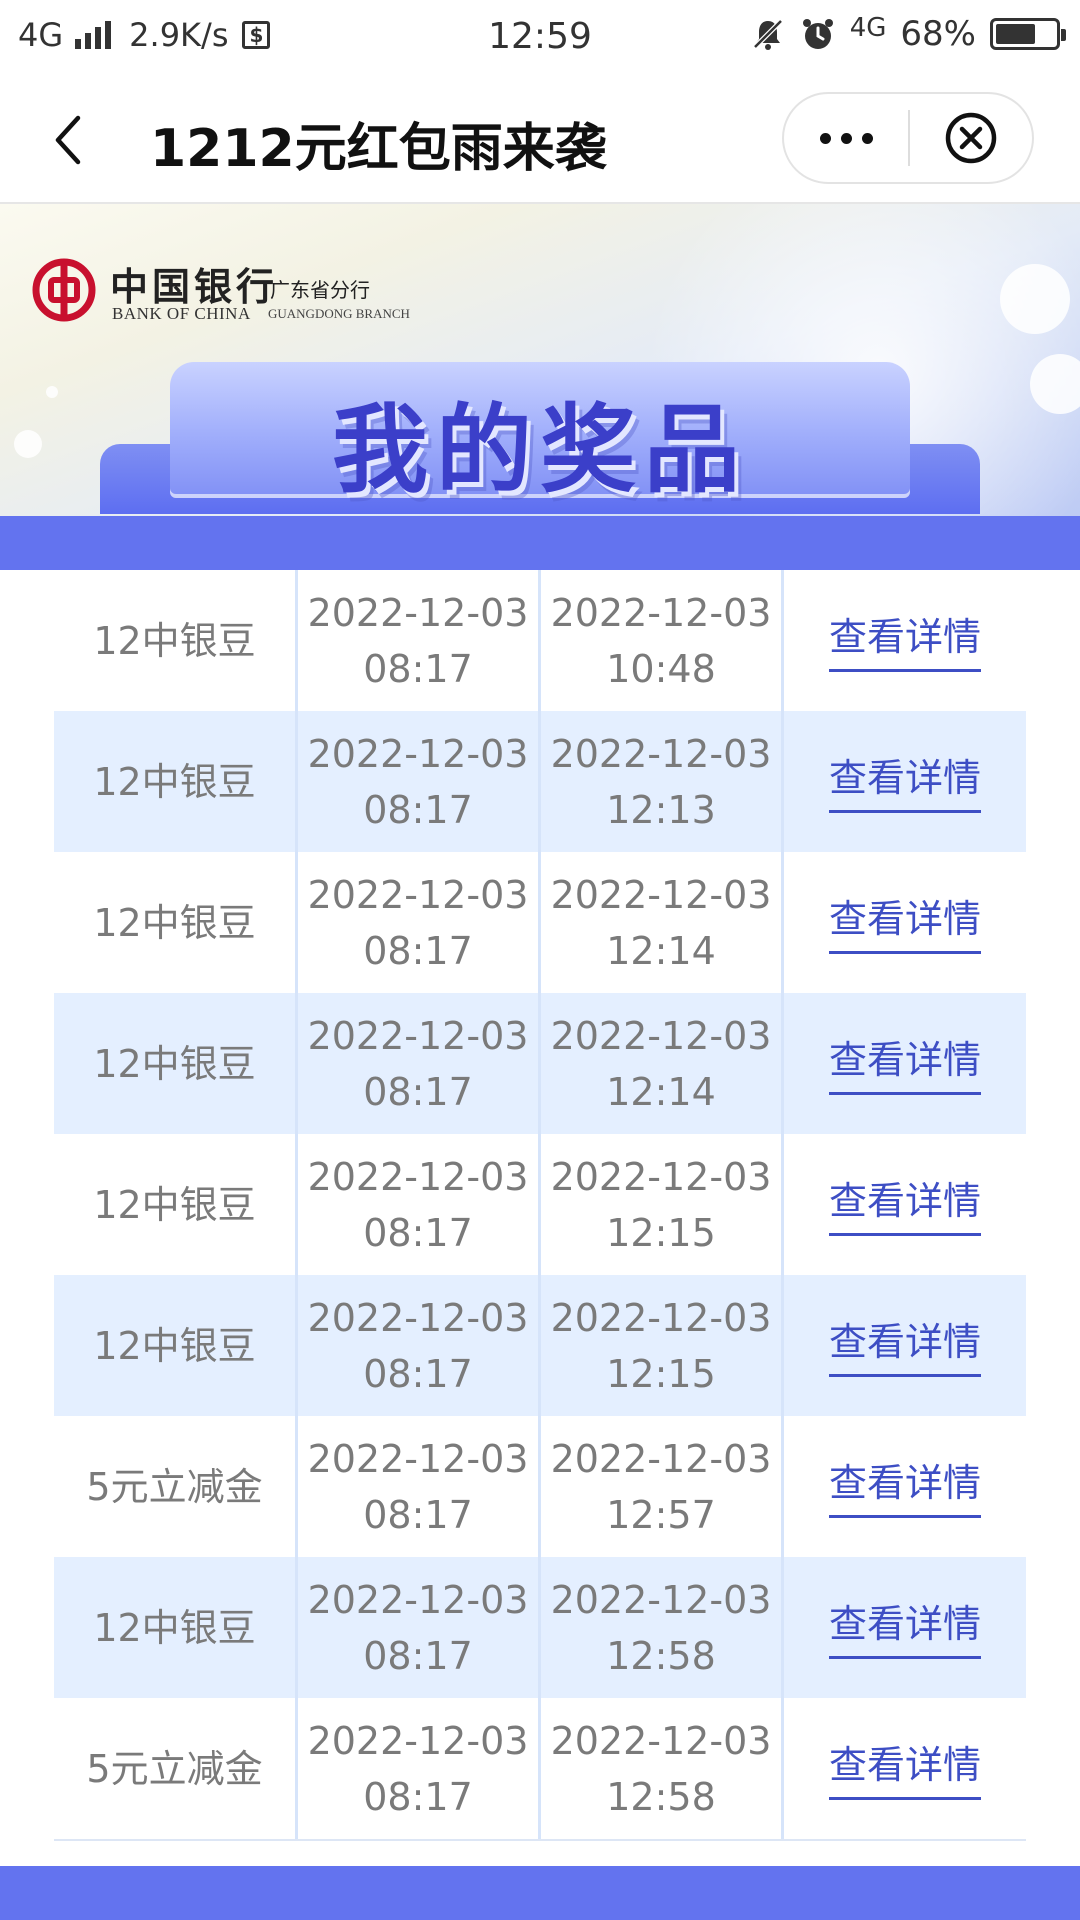  What do you see at coordinates (1016, 34) in the screenshot?
I see `battery-fill` at bounding box center [1016, 34].